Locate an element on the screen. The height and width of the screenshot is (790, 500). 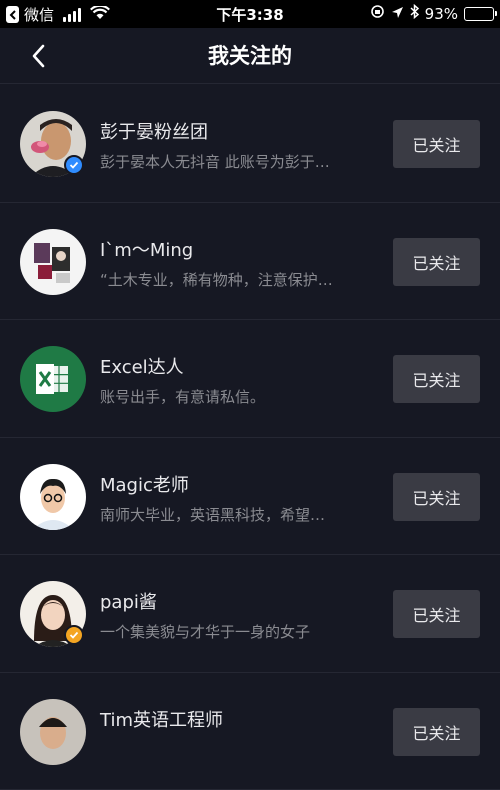
excel-logo-icon is located at coordinates (53, 379).